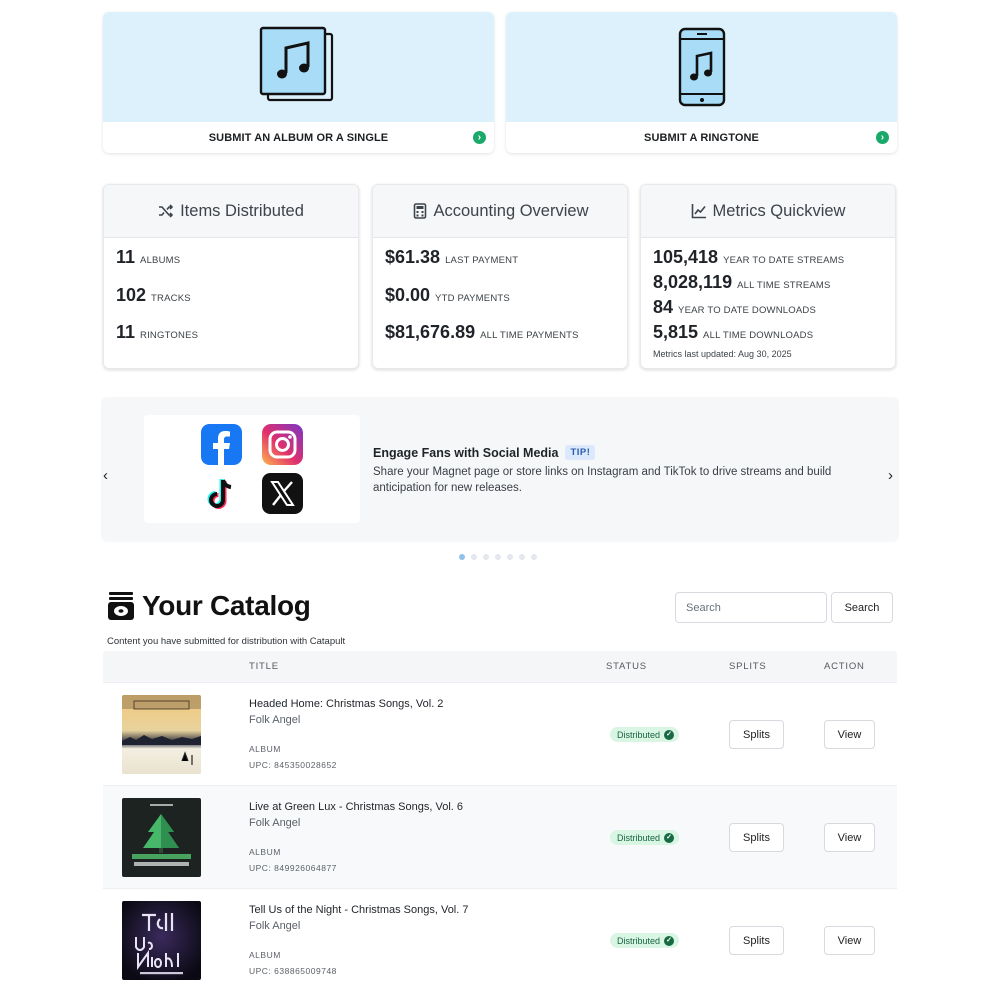 Image resolution: width=1000 pixels, height=1000 pixels. I want to click on stat-all-time-payments: $81,676.89 ALL TIME PAYMENTS, so click(482, 332).